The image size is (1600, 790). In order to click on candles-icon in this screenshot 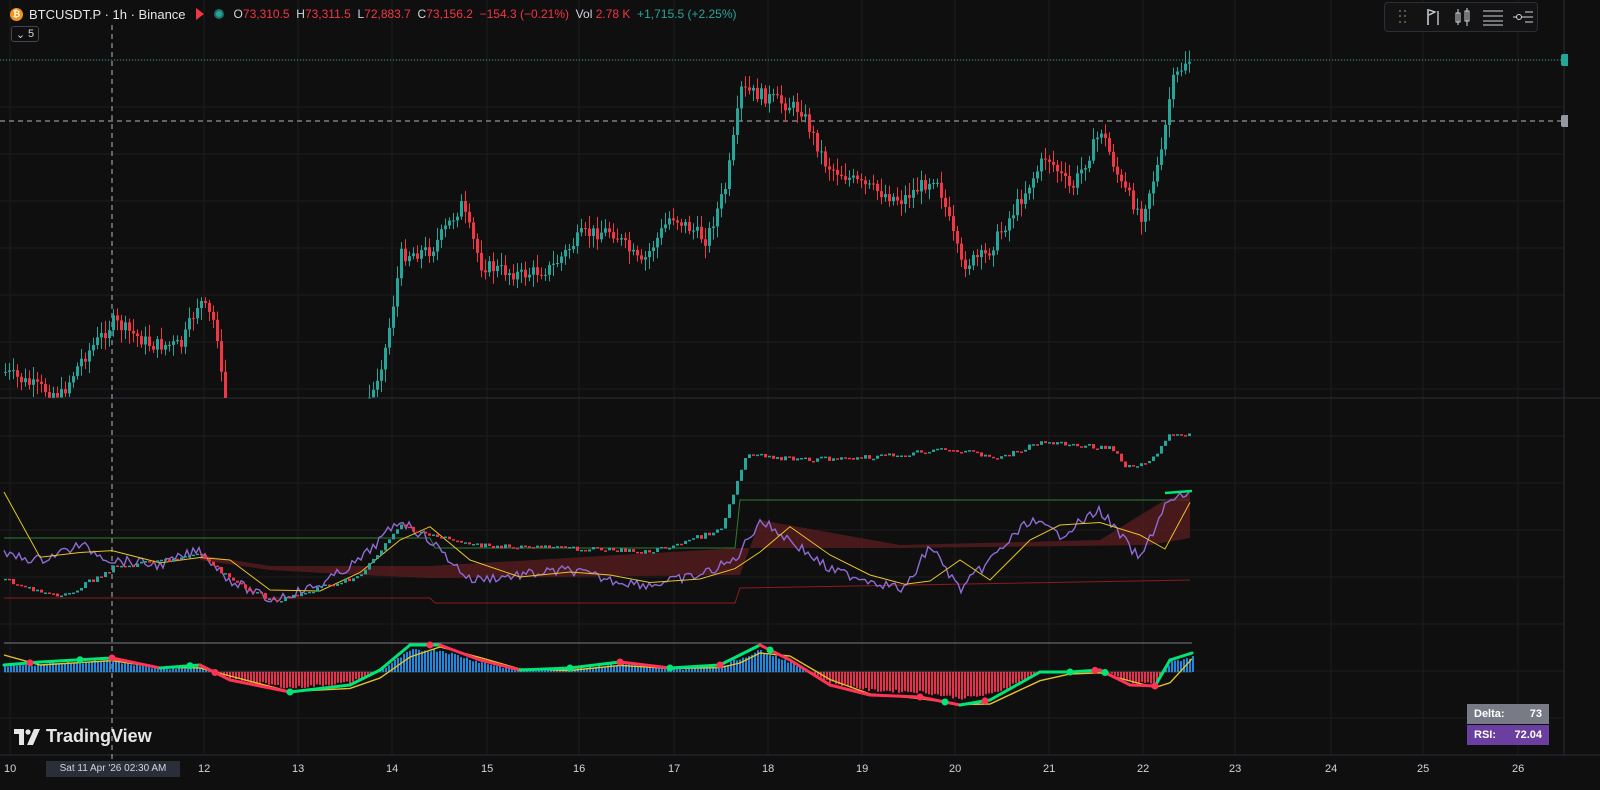, I will do `click(1463, 17)`.